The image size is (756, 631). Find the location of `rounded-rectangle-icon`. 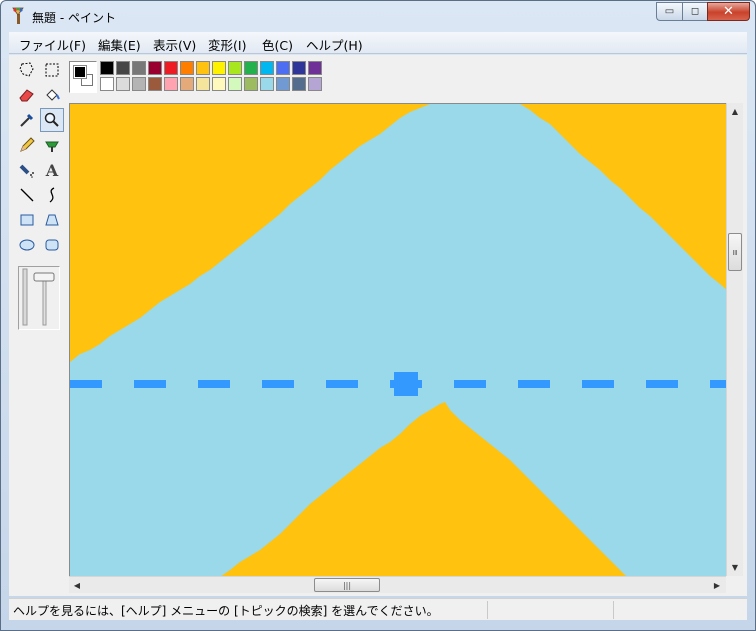

rounded-rectangle-icon is located at coordinates (52, 245).